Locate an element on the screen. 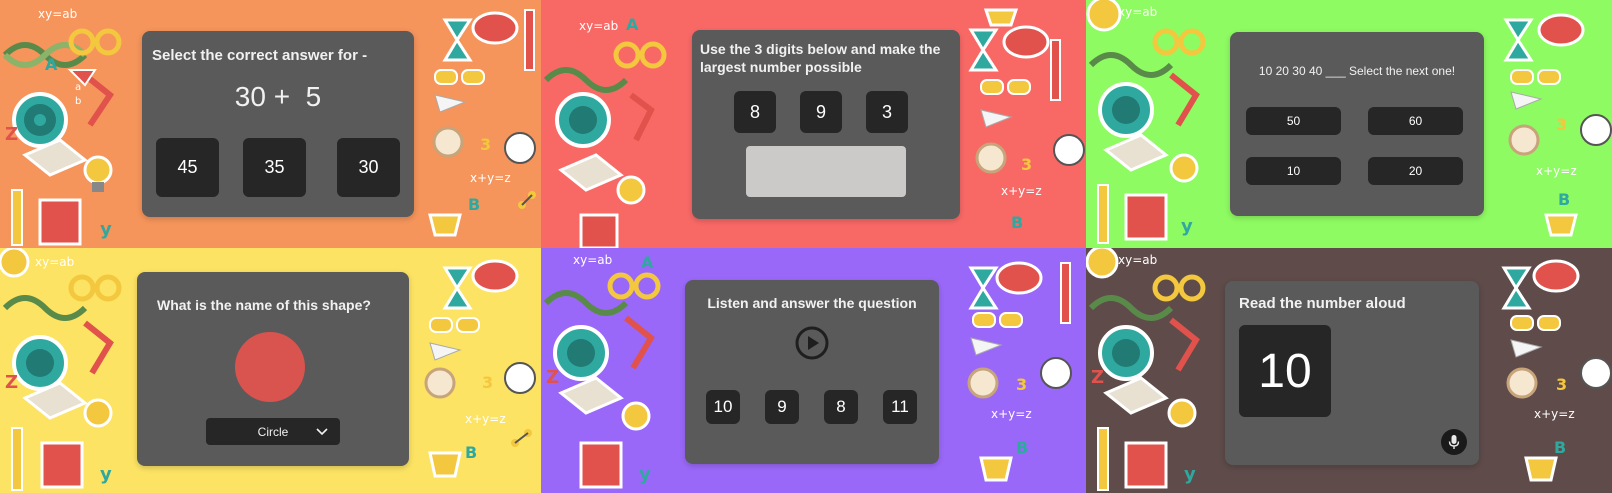  answer-option-4: 20 is located at coordinates (1415, 171).